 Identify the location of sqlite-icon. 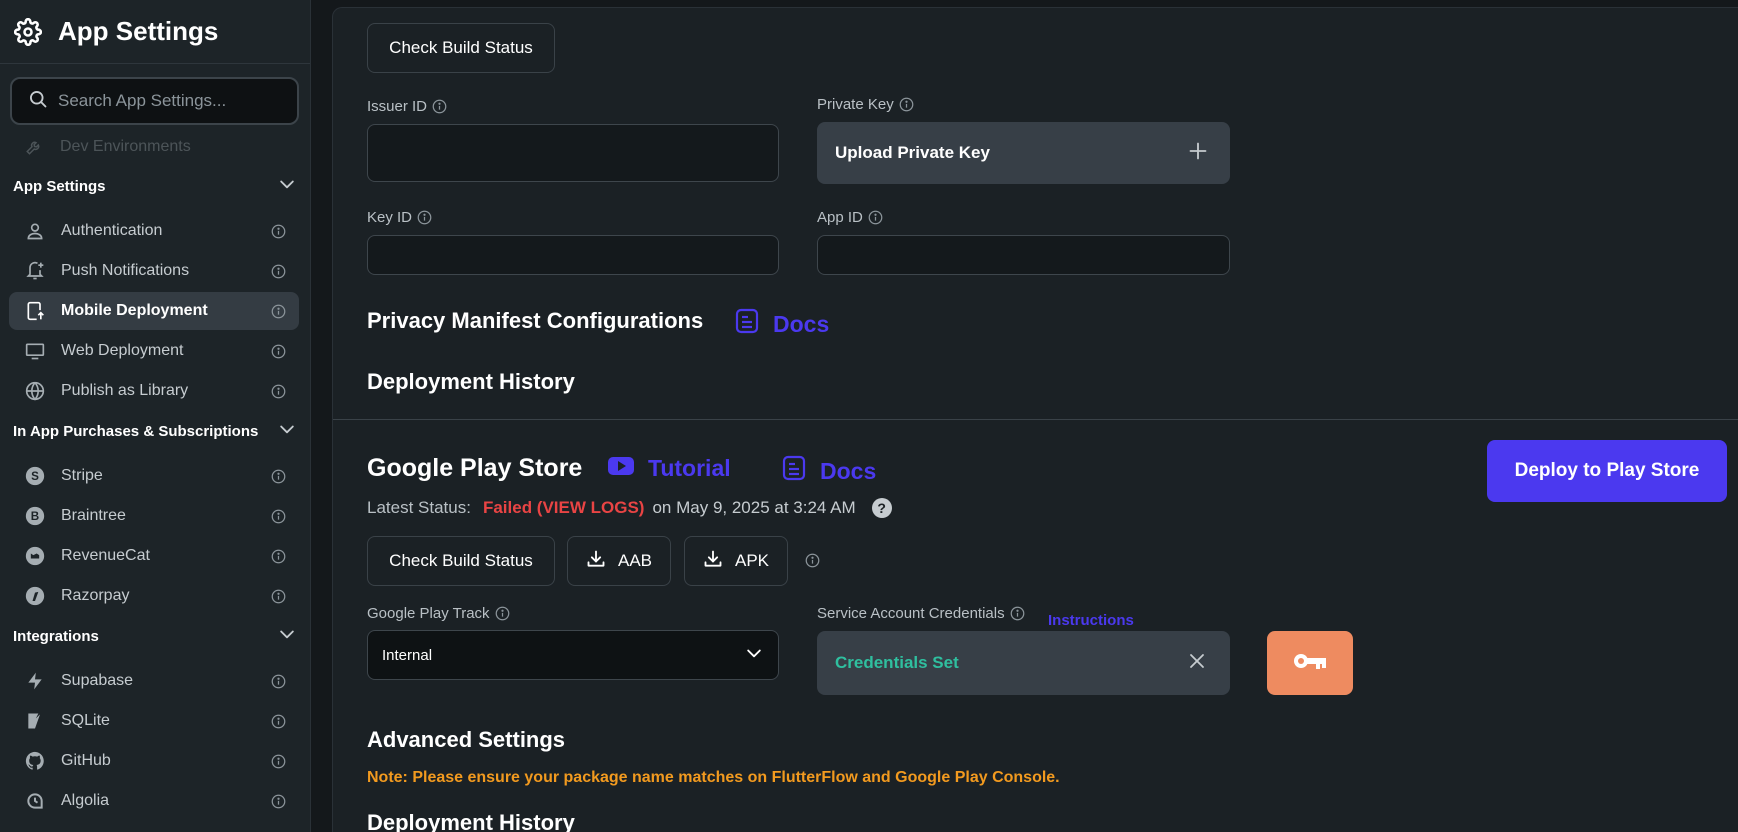
(35, 721).